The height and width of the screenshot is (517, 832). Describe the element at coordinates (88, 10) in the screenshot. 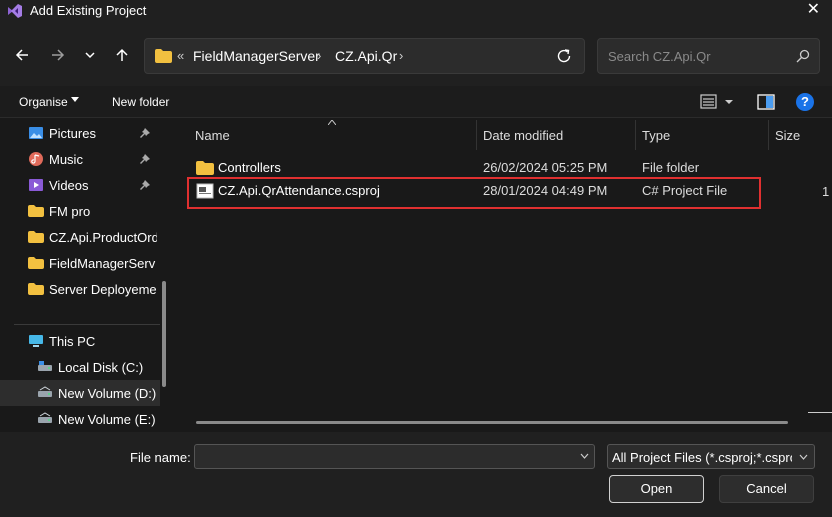

I see `window-title: Add Existing Project` at that location.